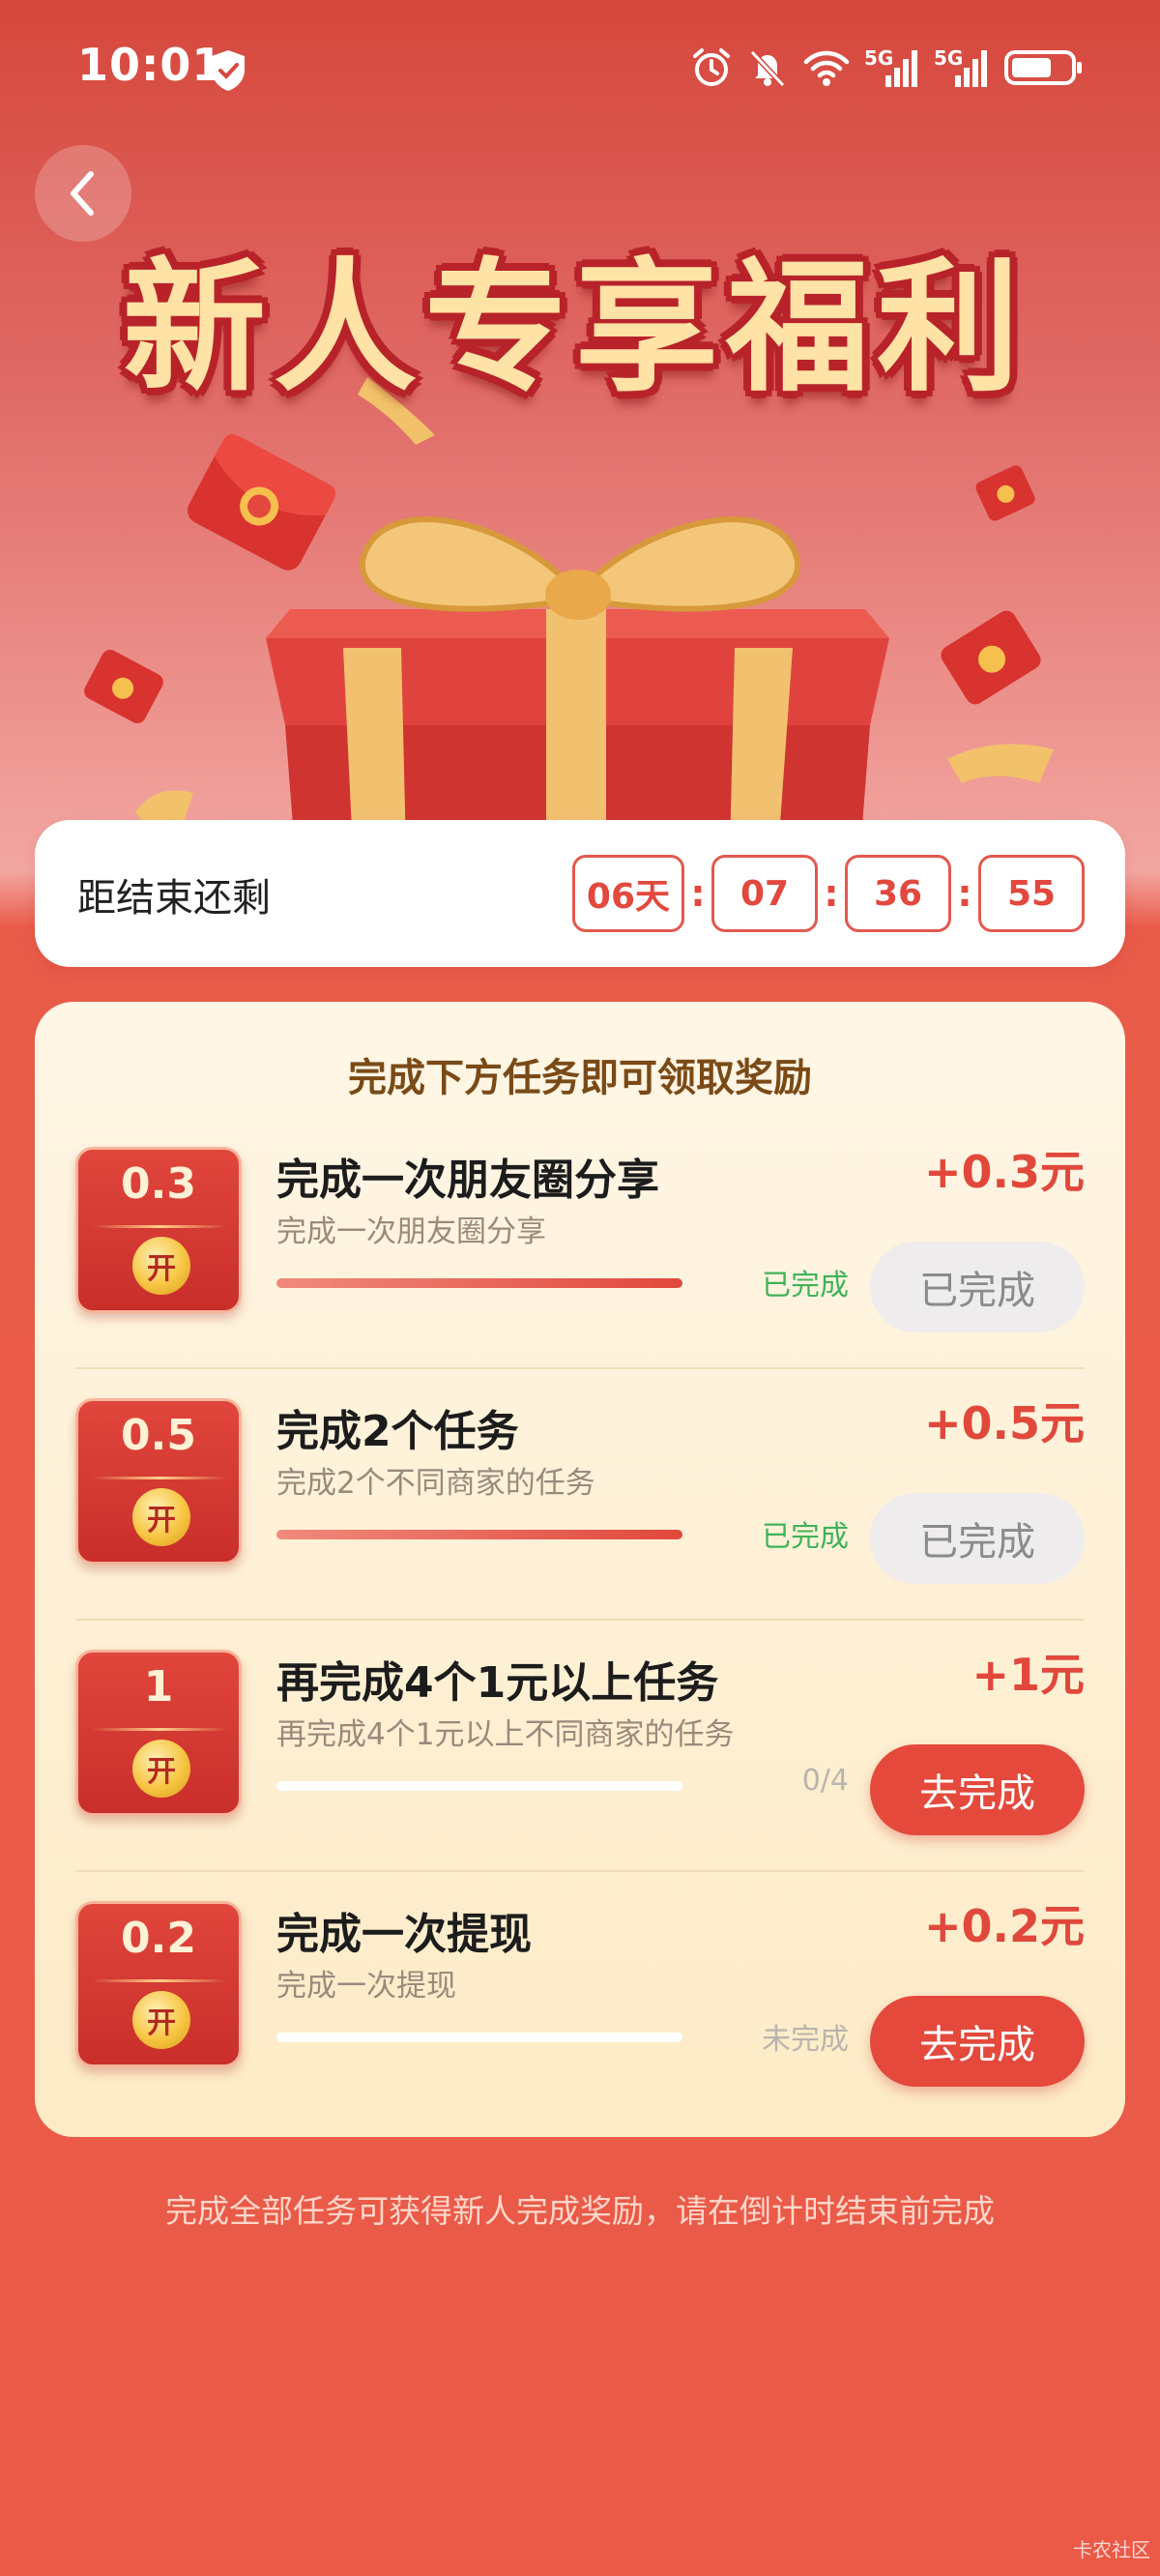 The width and height of the screenshot is (1160, 2576). I want to click on countdown-seconds: 55, so click(1031, 893).